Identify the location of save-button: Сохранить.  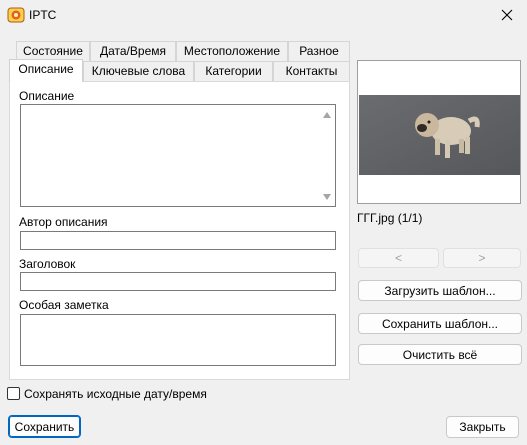
(44, 426).